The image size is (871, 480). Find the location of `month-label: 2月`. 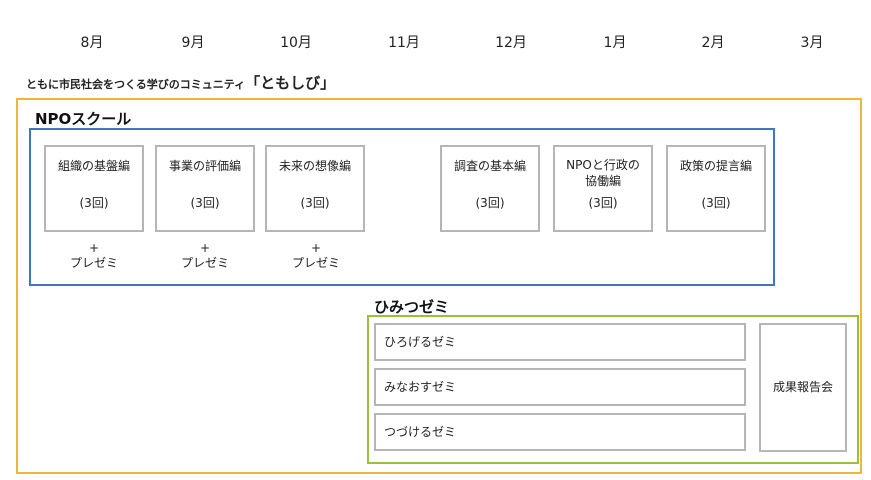

month-label: 2月 is located at coordinates (713, 43).